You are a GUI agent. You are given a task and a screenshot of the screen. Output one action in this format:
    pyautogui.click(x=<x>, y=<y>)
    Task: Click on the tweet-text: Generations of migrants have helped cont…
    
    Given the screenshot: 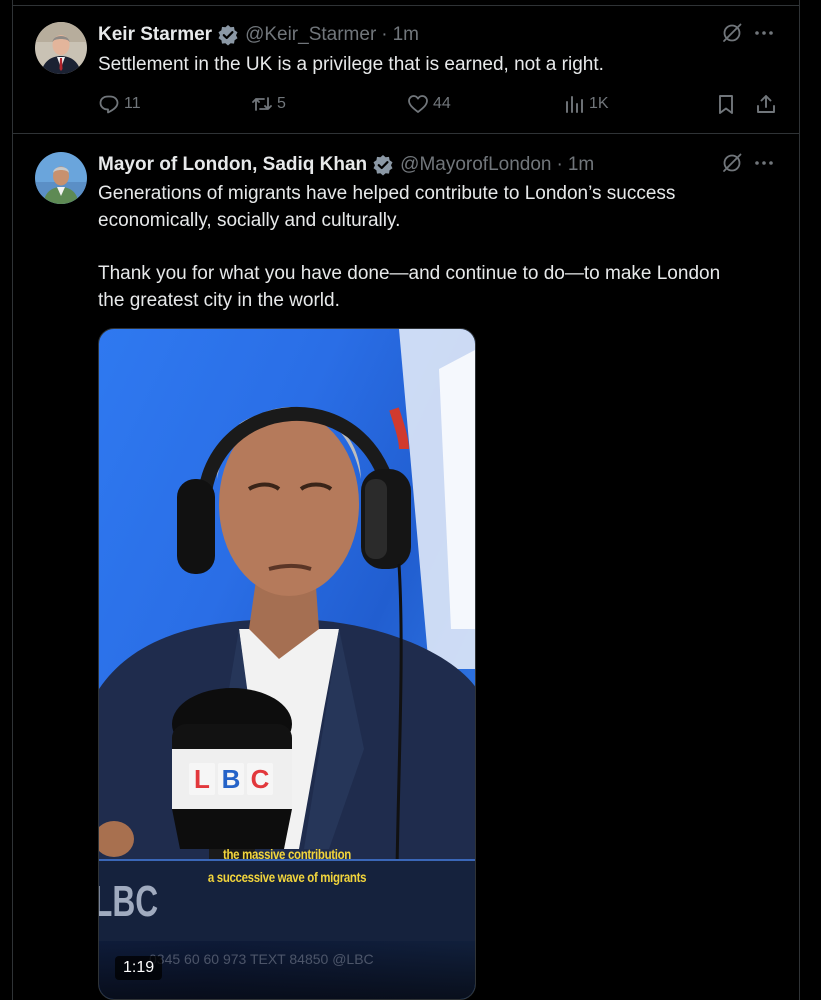 What is the action you would take?
    pyautogui.click(x=418, y=247)
    